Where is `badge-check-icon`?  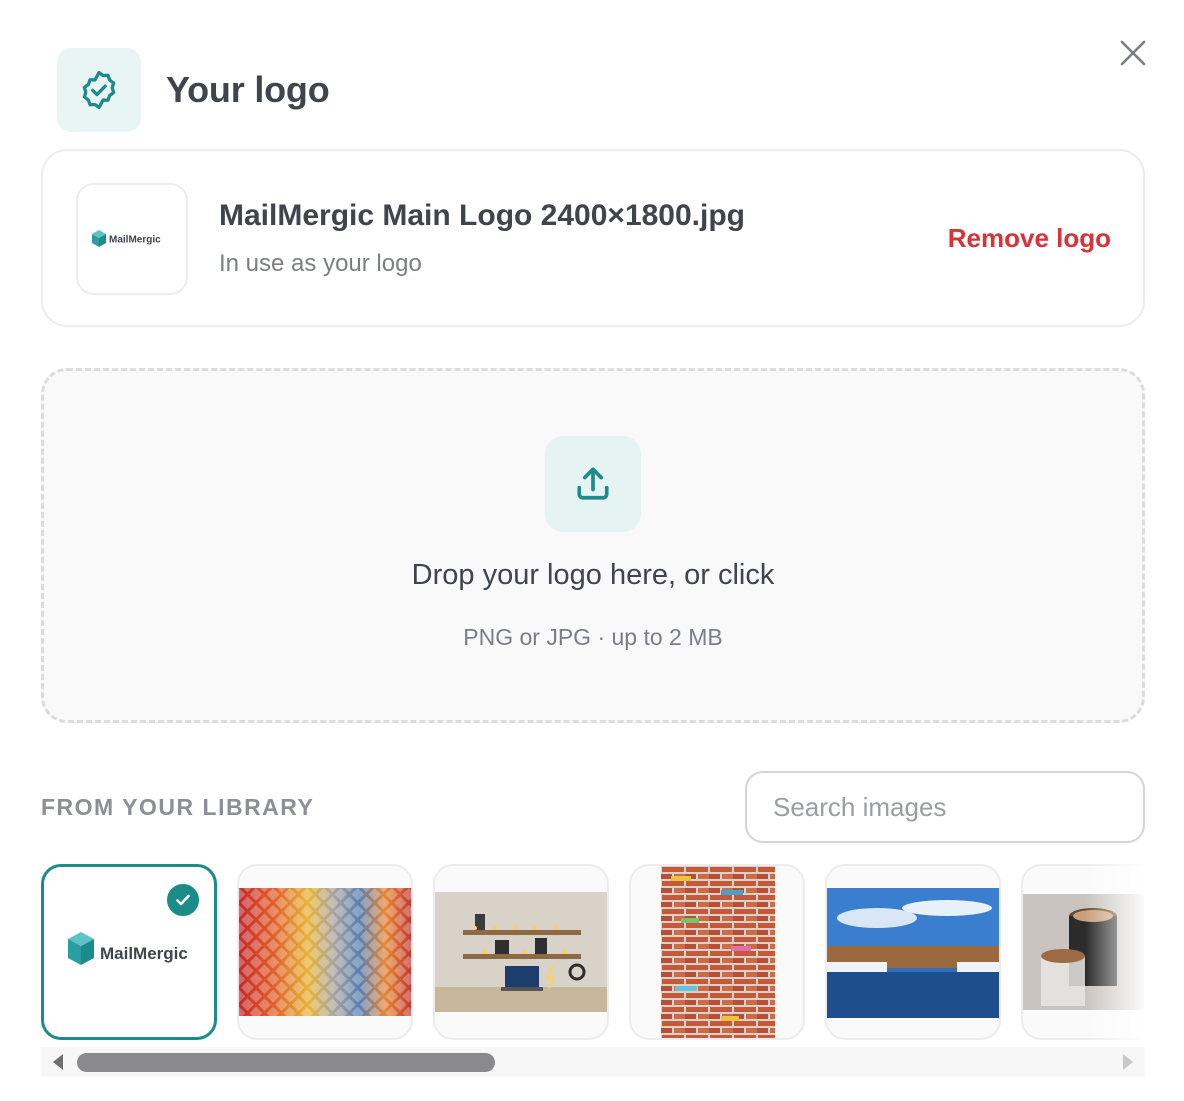 badge-check-icon is located at coordinates (99, 90).